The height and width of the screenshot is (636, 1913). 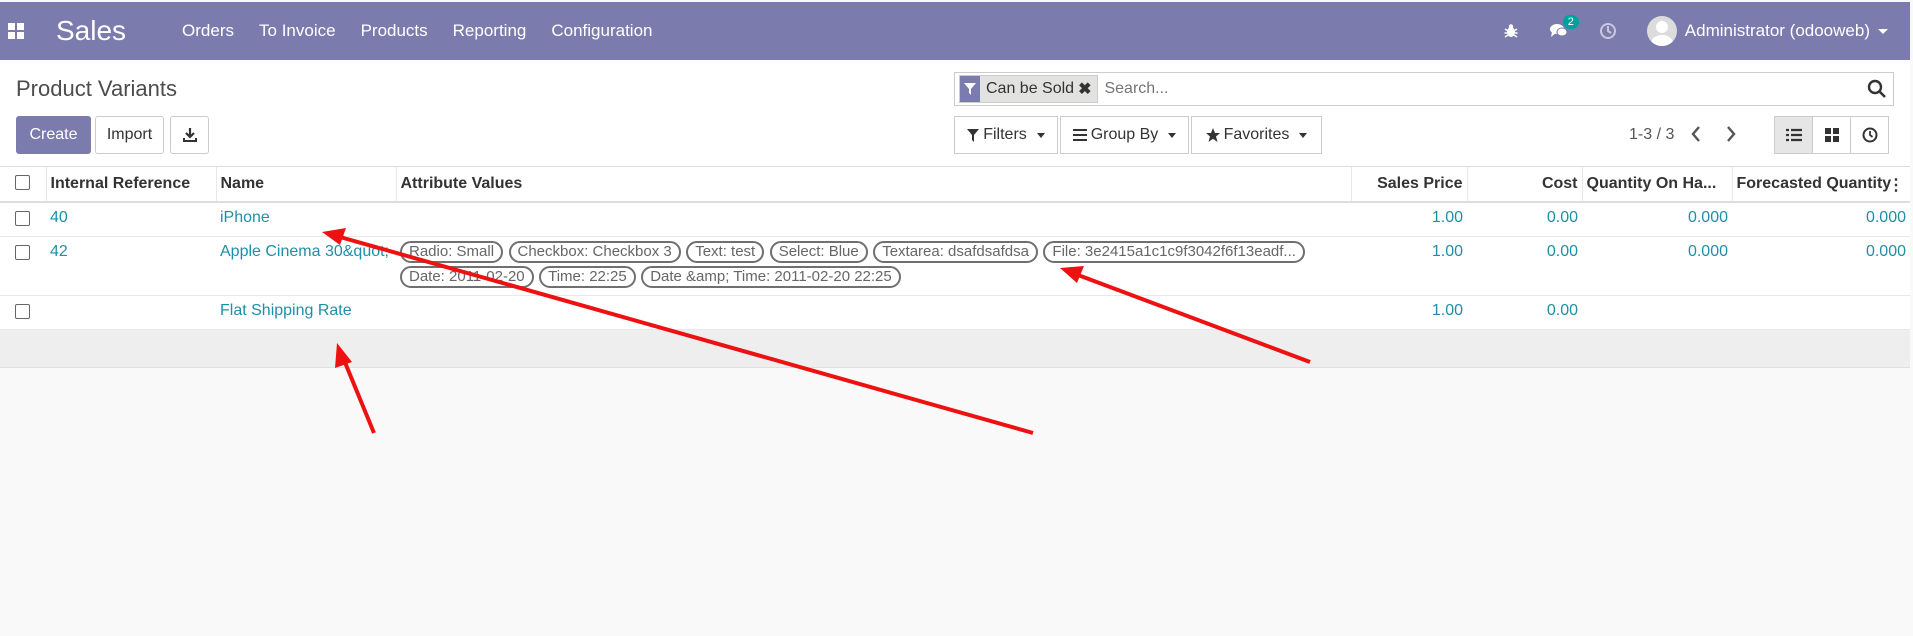 What do you see at coordinates (771, 277) in the screenshot?
I see `attribute-tag: Date &amp; Time: 2011-02-20 22:25` at bounding box center [771, 277].